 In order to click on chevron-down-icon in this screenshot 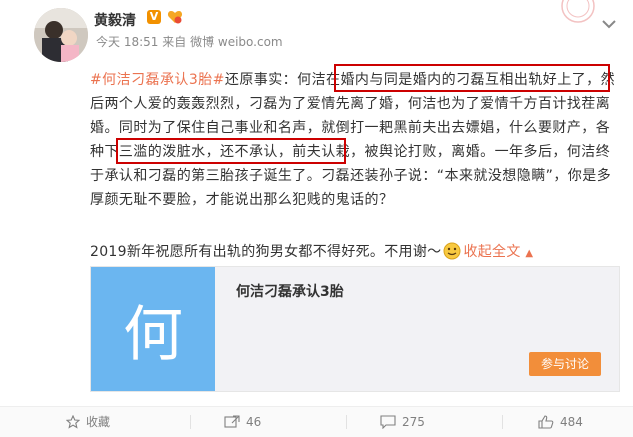, I will do `click(609, 21)`.